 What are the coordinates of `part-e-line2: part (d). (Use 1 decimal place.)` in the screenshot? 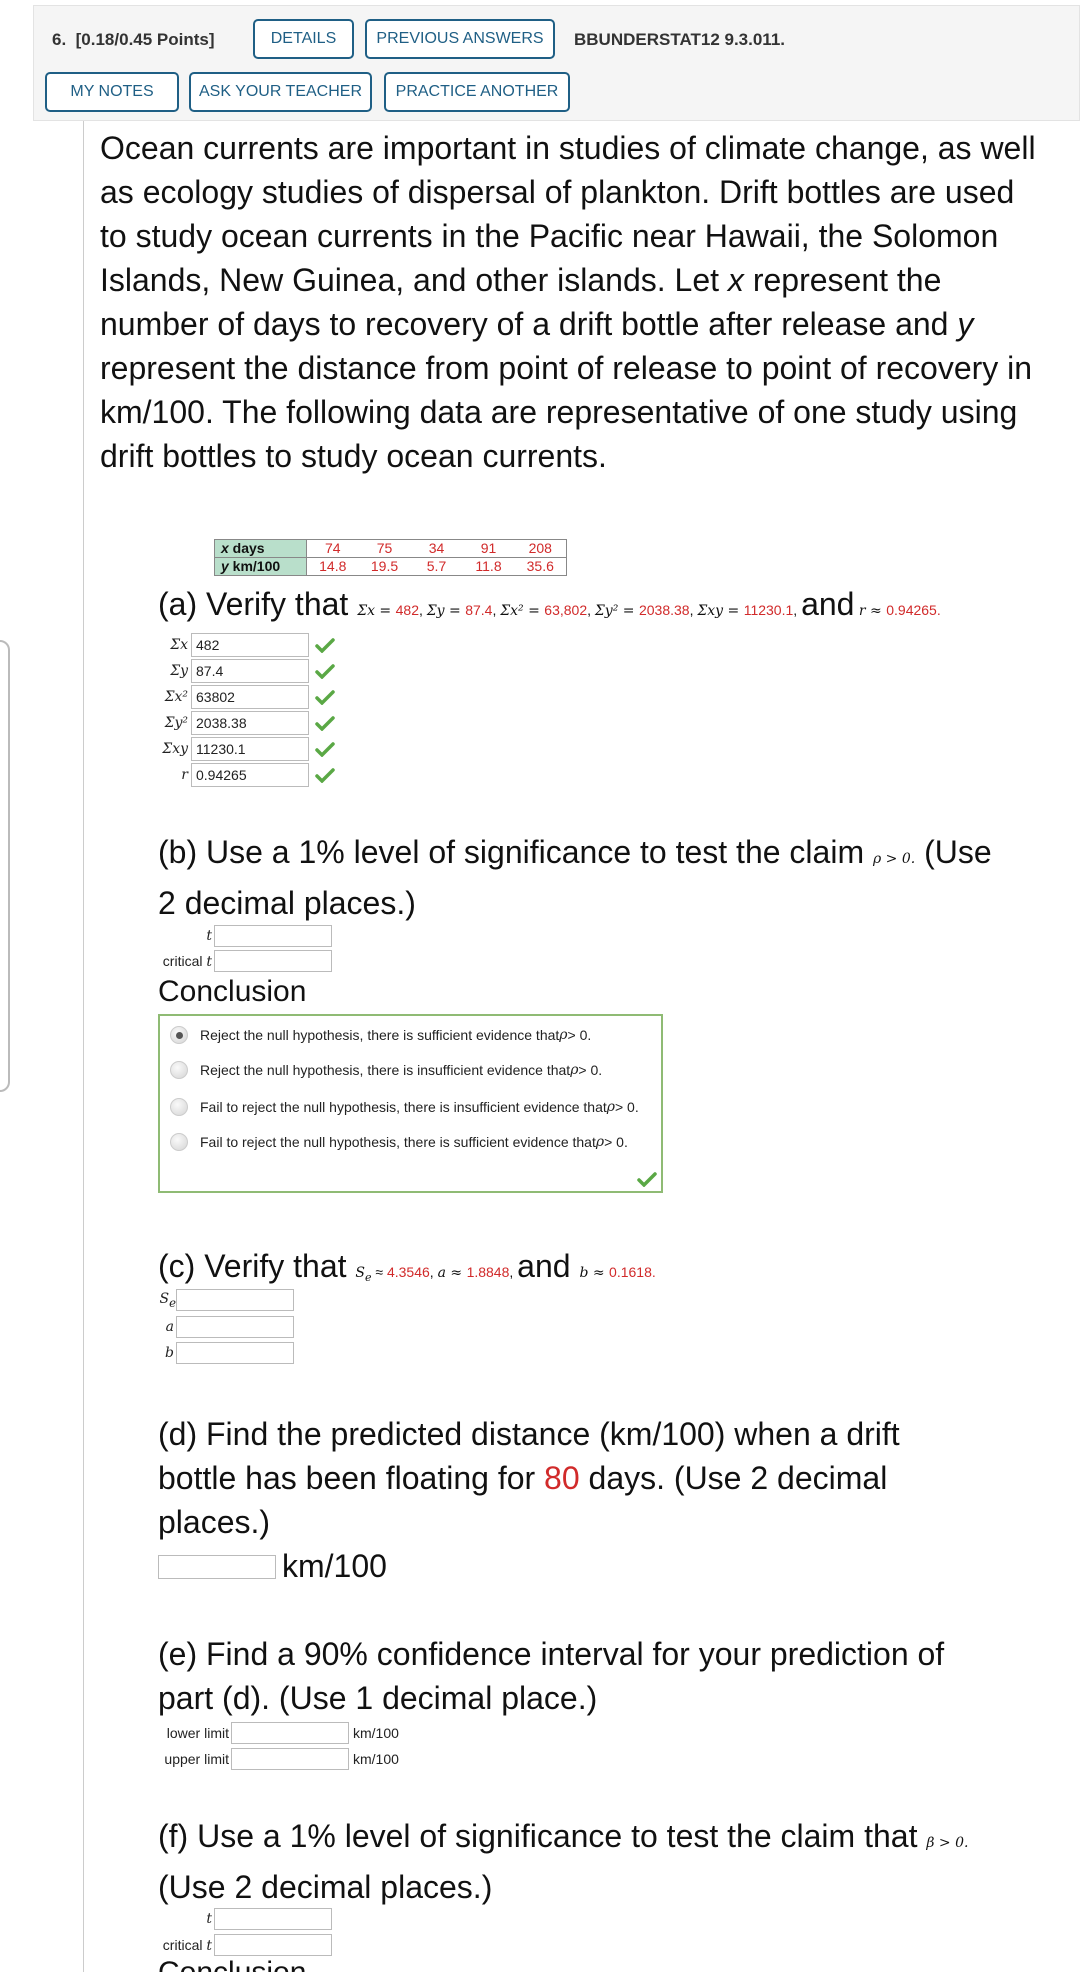 It's located at (378, 1698).